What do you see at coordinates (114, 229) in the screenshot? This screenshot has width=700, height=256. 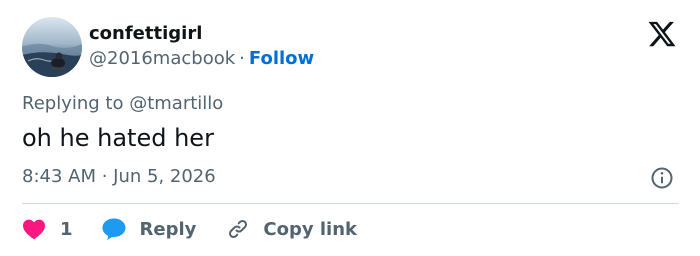 I see `speech-bubble-icon` at bounding box center [114, 229].